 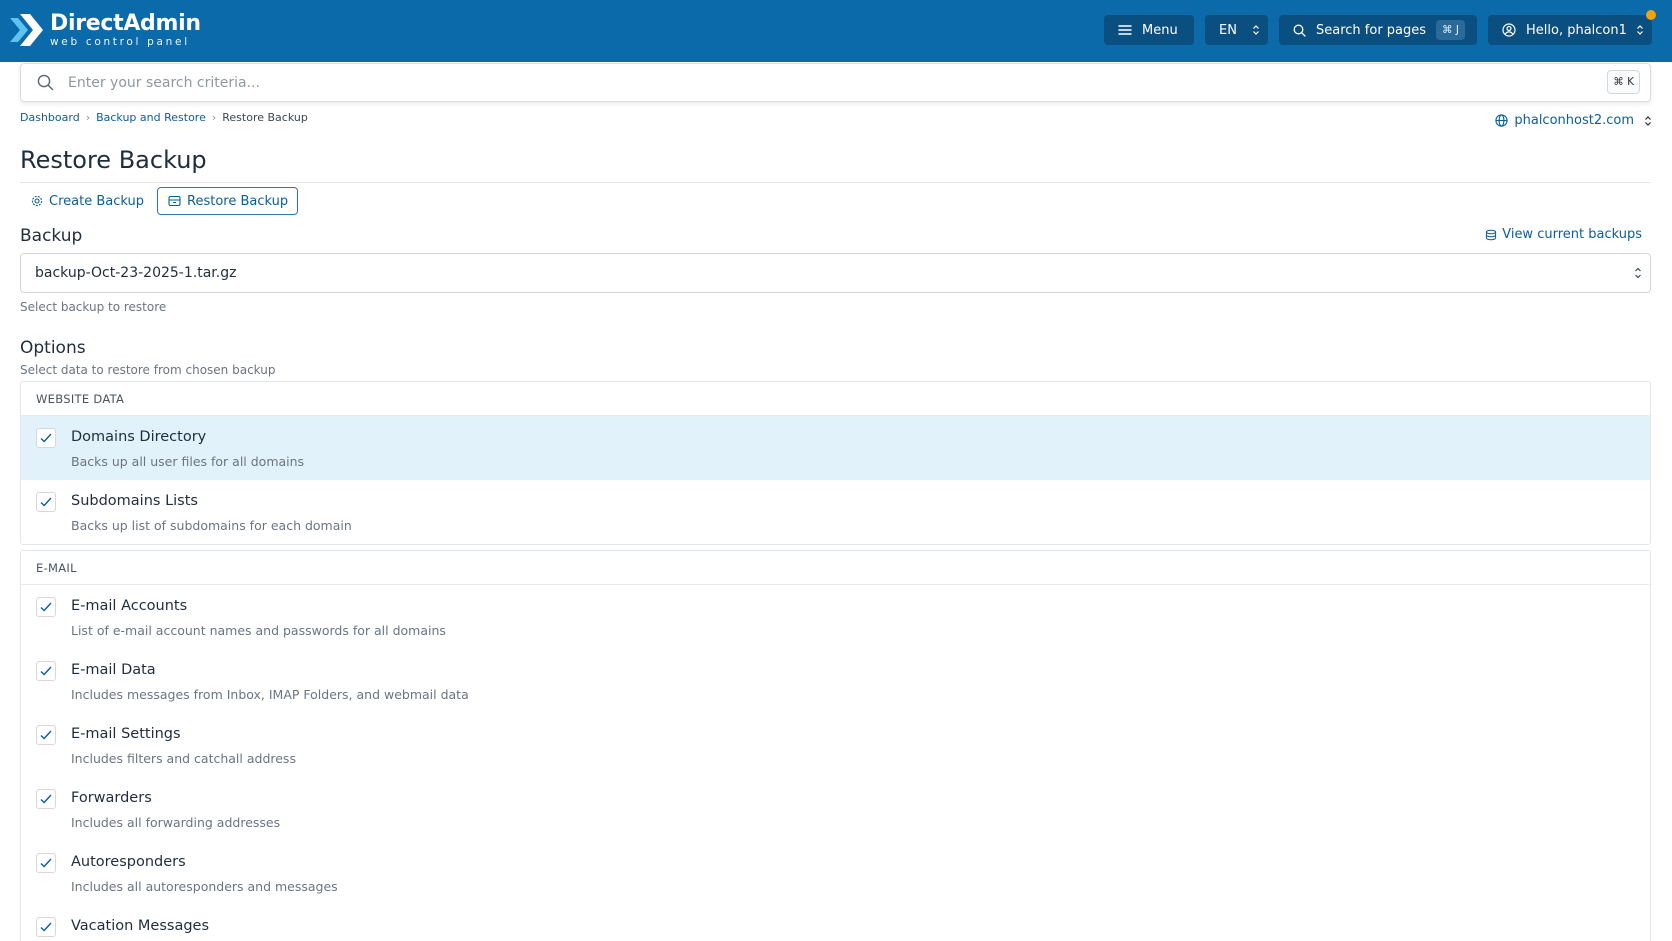 What do you see at coordinates (151, 117) in the screenshot?
I see `breadcrumb-backup-and-restore: Backup and Restore` at bounding box center [151, 117].